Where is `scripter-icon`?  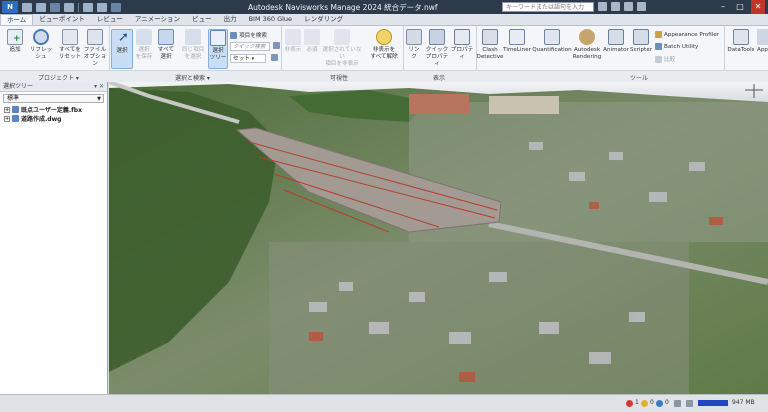 scripter-icon is located at coordinates (641, 37).